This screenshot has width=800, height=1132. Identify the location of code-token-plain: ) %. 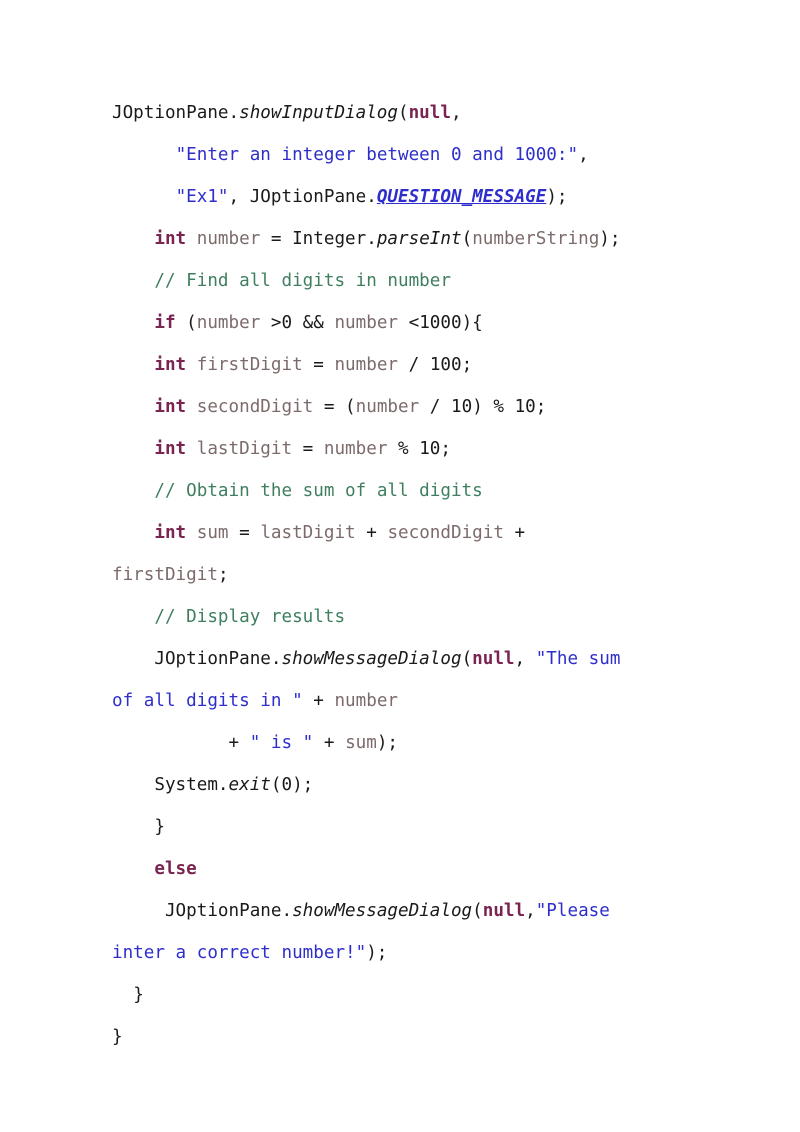
(493, 407).